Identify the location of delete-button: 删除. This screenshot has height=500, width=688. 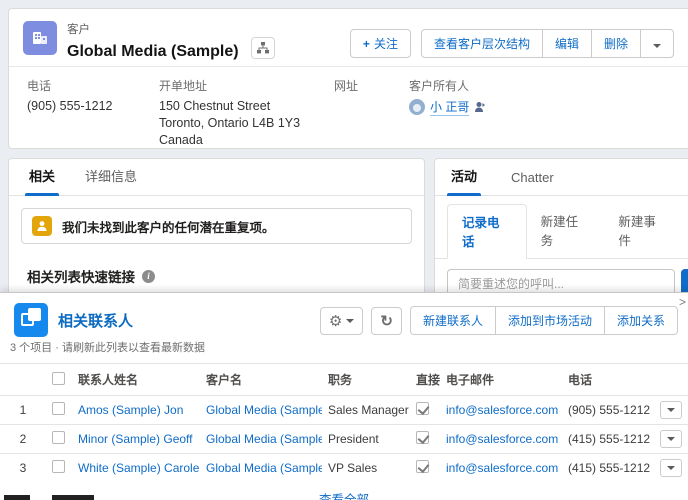
(615, 43).